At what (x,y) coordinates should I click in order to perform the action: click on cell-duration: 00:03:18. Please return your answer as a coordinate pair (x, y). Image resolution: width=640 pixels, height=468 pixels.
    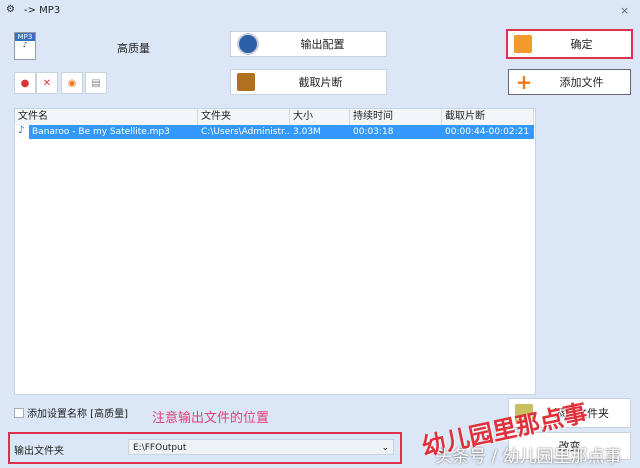
    Looking at the image, I should click on (396, 132).